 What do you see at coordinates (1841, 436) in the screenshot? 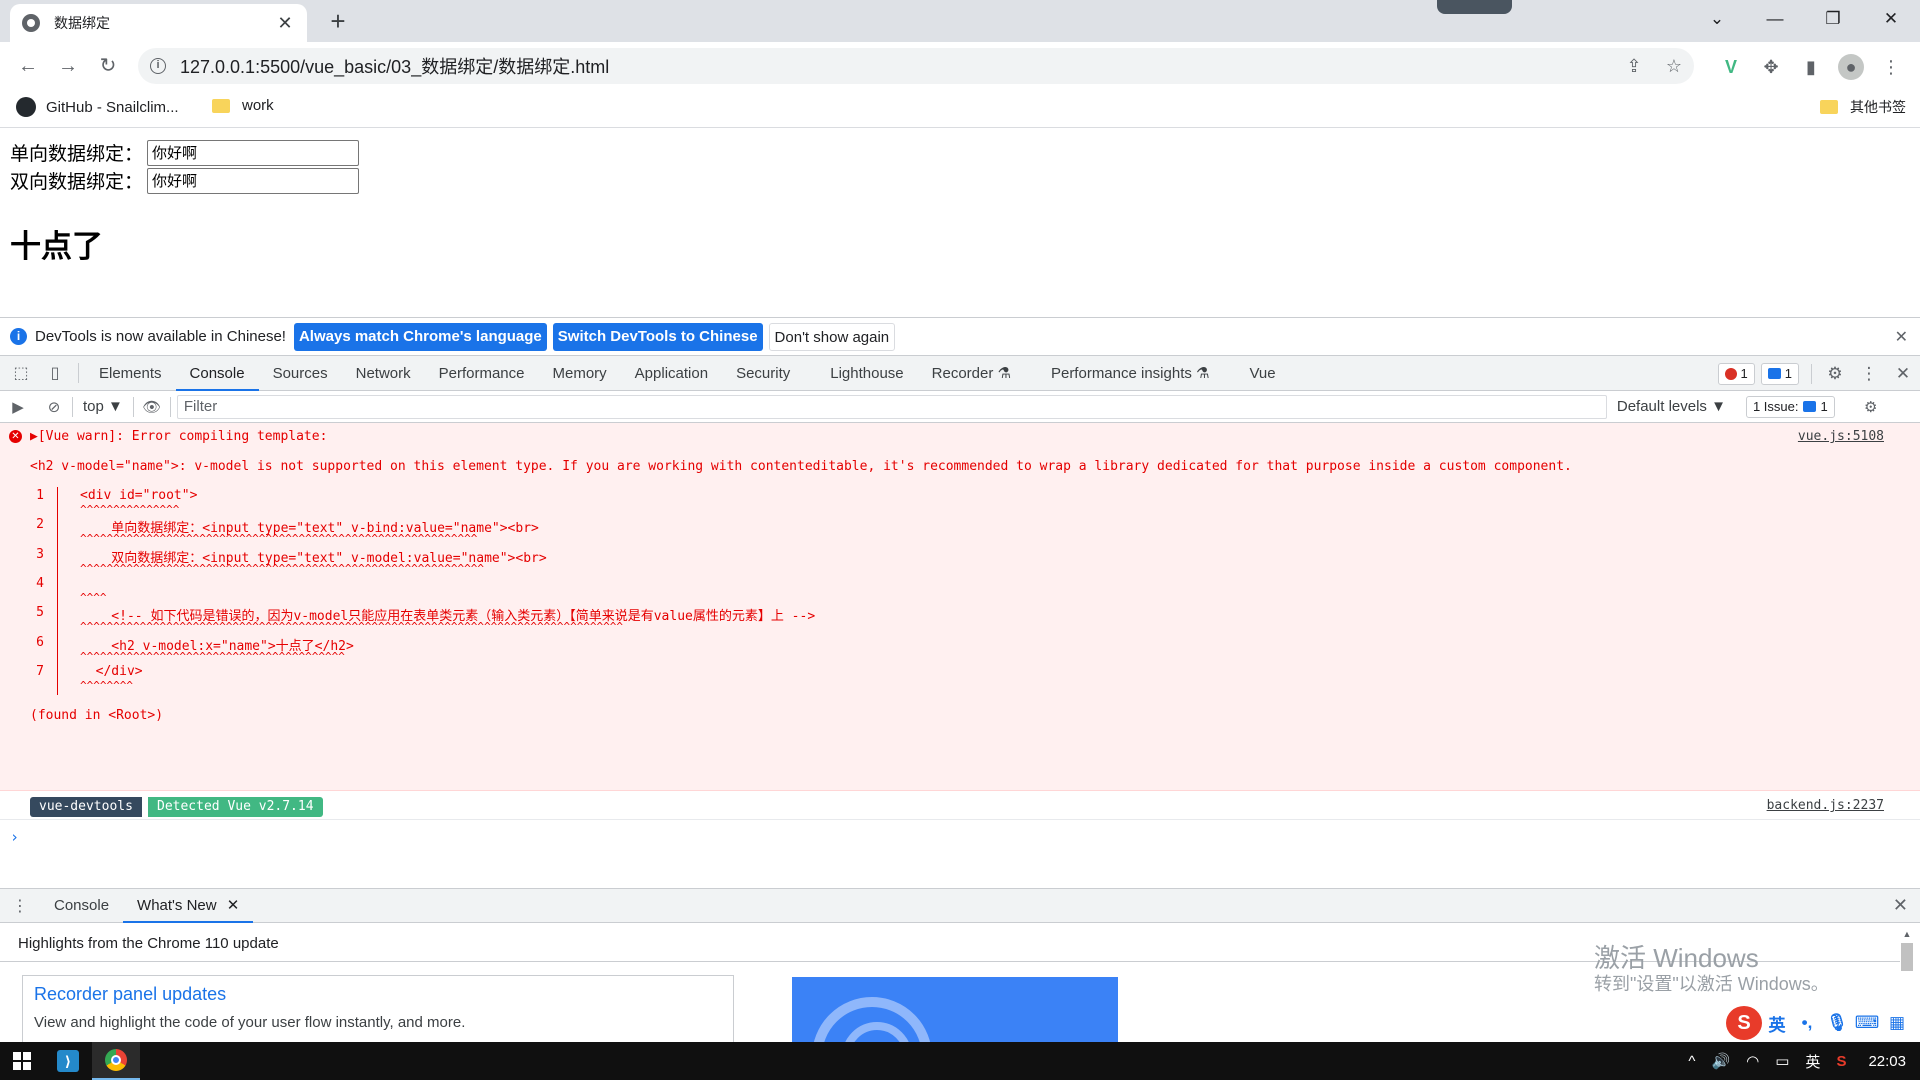
I see `error-source-link: vue.js:5108` at bounding box center [1841, 436].